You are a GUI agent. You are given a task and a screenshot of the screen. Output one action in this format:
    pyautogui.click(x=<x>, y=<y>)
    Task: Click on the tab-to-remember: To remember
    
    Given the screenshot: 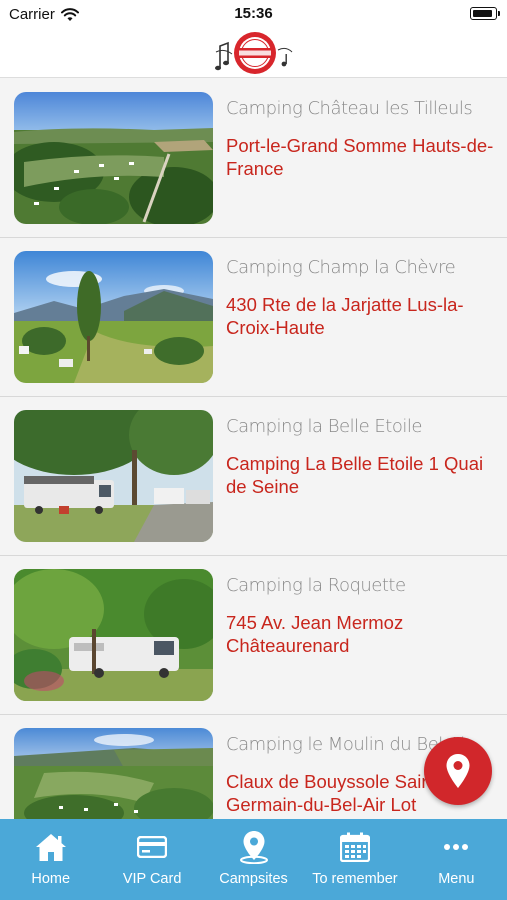 What is the action you would take?
    pyautogui.click(x=354, y=859)
    